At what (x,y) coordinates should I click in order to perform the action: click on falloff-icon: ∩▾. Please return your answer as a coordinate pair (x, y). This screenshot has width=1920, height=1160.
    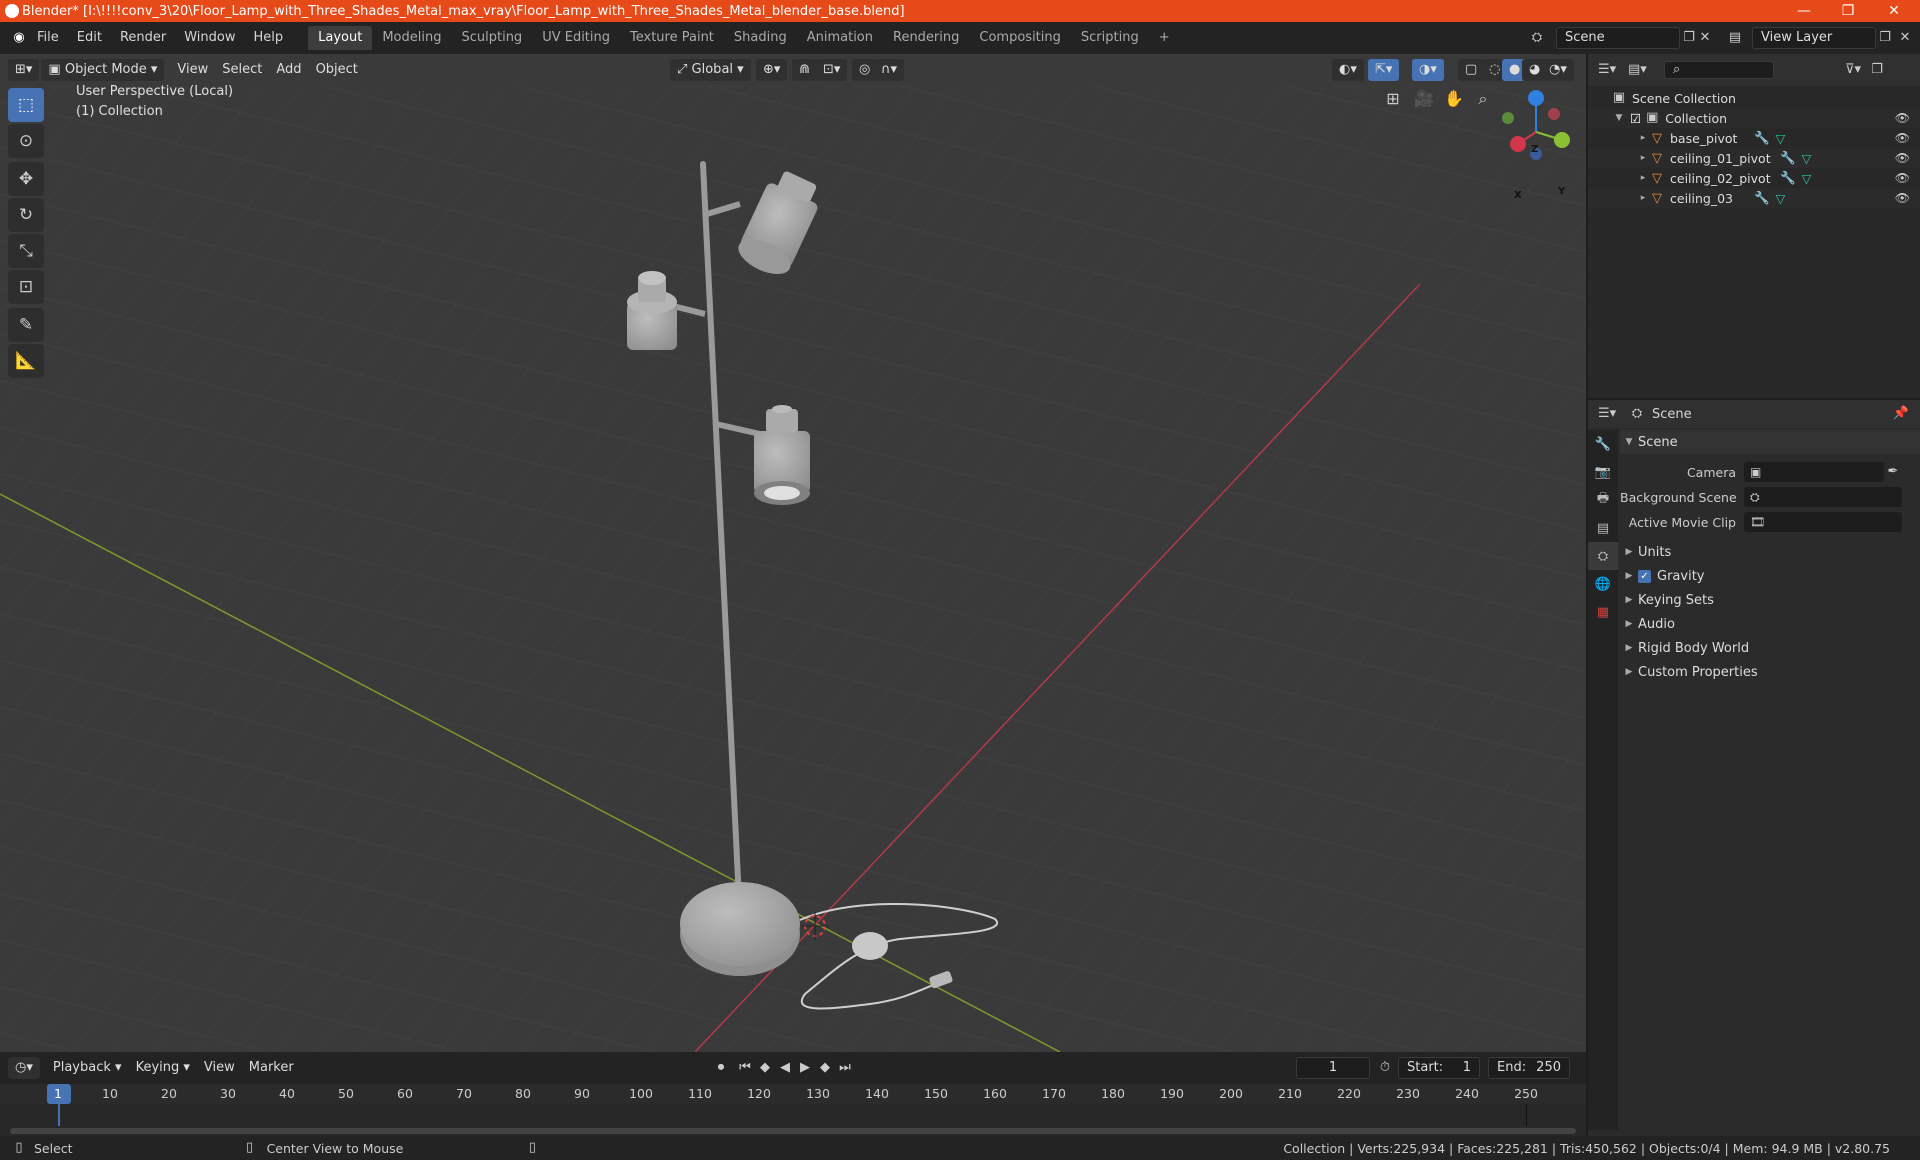
    Looking at the image, I should click on (889, 70).